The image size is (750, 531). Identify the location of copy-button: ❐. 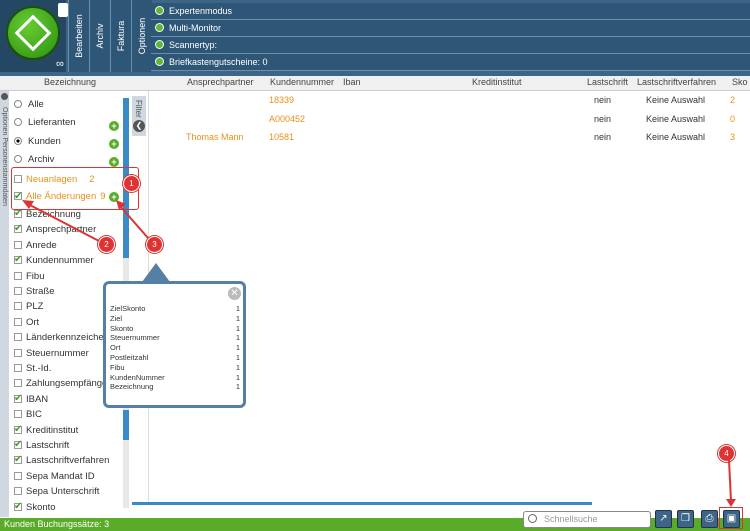
(685, 519).